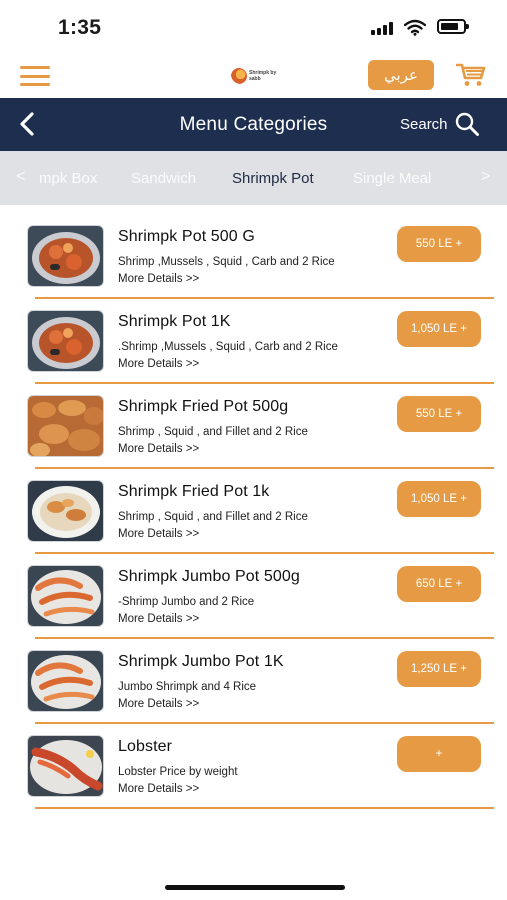 This screenshot has height=900, width=507. What do you see at coordinates (203, 406) in the screenshot?
I see `item-name: Shrimpk Fried Pot 500g` at bounding box center [203, 406].